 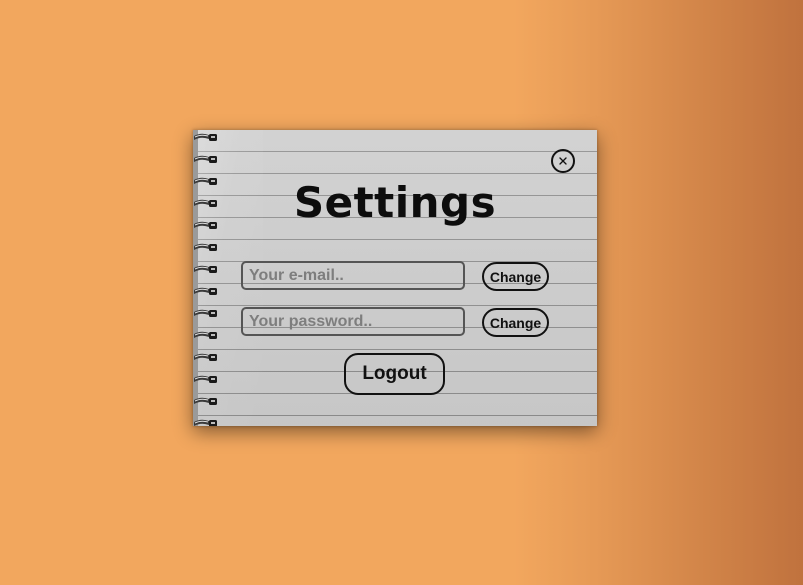 I want to click on change-email-button: Change, so click(x=515, y=276).